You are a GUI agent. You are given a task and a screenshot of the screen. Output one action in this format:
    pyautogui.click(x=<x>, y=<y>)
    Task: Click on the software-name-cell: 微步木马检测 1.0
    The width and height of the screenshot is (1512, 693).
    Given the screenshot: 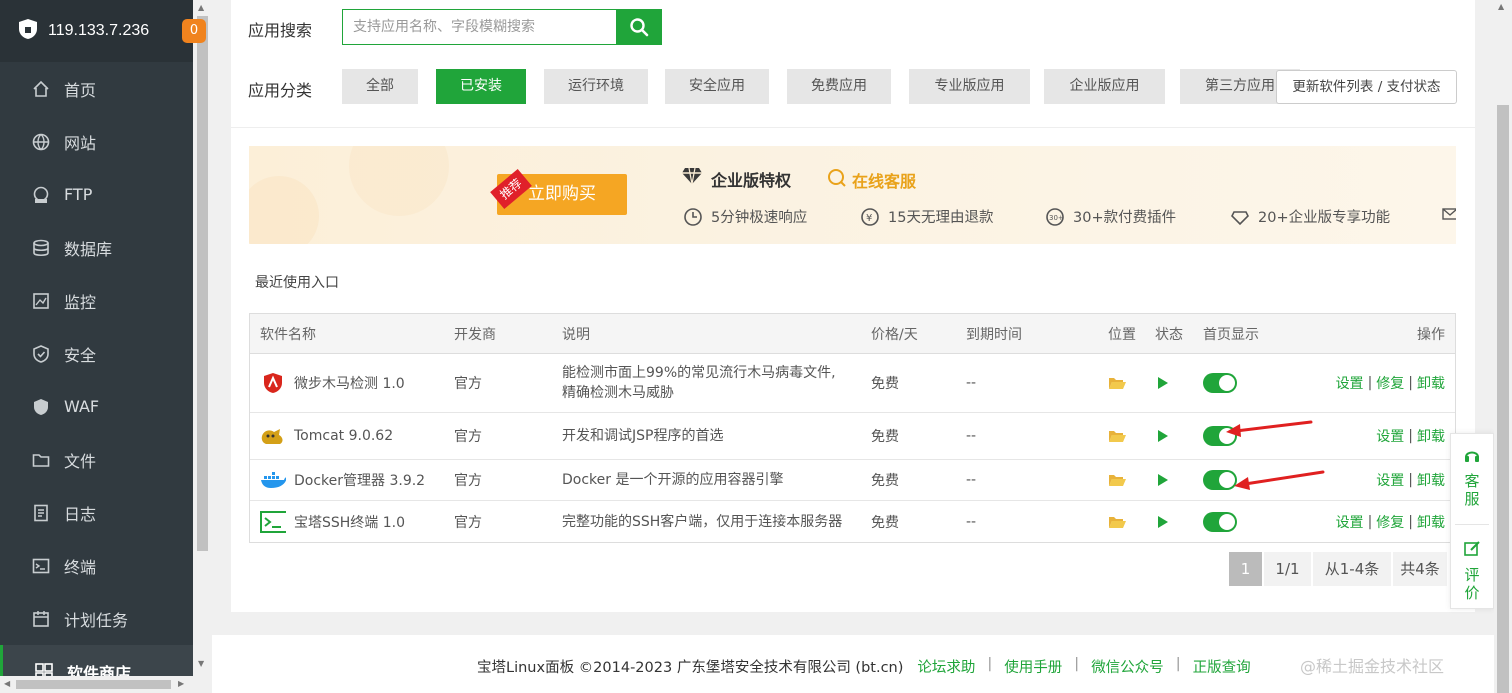 What is the action you would take?
    pyautogui.click(x=332, y=383)
    